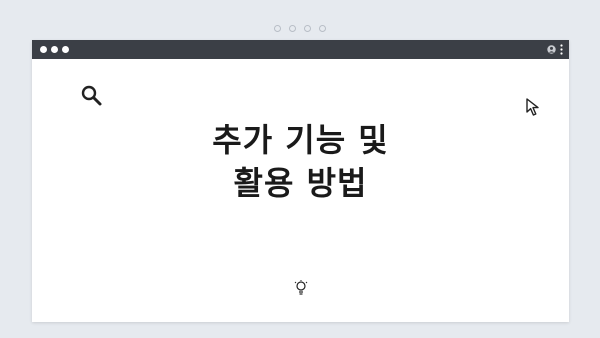 This screenshot has height=338, width=600. Describe the element at coordinates (532, 107) in the screenshot. I see `cursor-icon` at that location.